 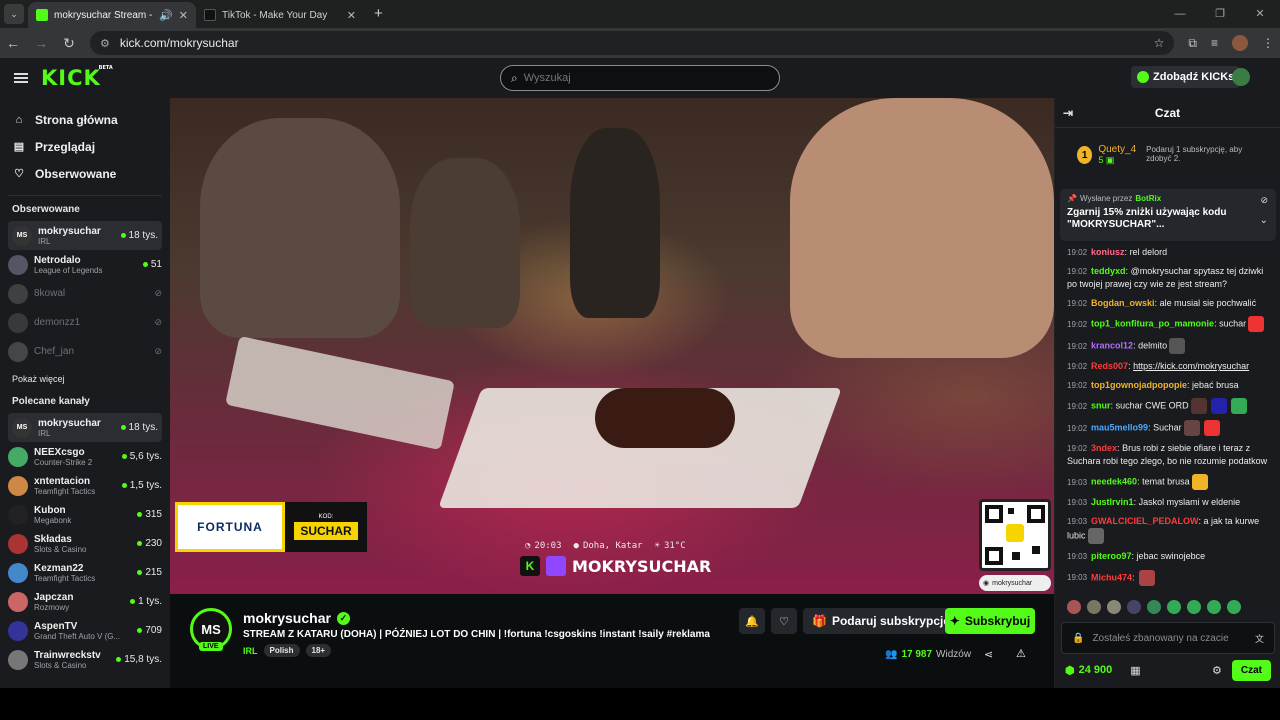 What do you see at coordinates (1112, 502) in the screenshot?
I see `message-username: Justlrvin1` at bounding box center [1112, 502].